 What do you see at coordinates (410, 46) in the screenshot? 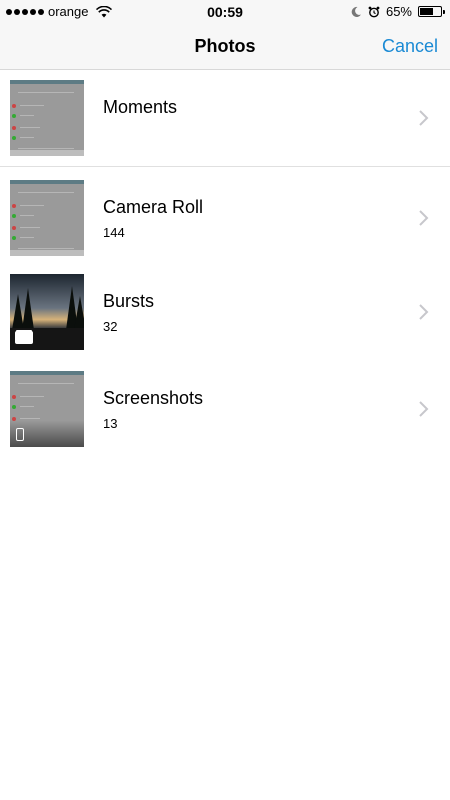
I see `cancel-button: Cancel` at bounding box center [410, 46].